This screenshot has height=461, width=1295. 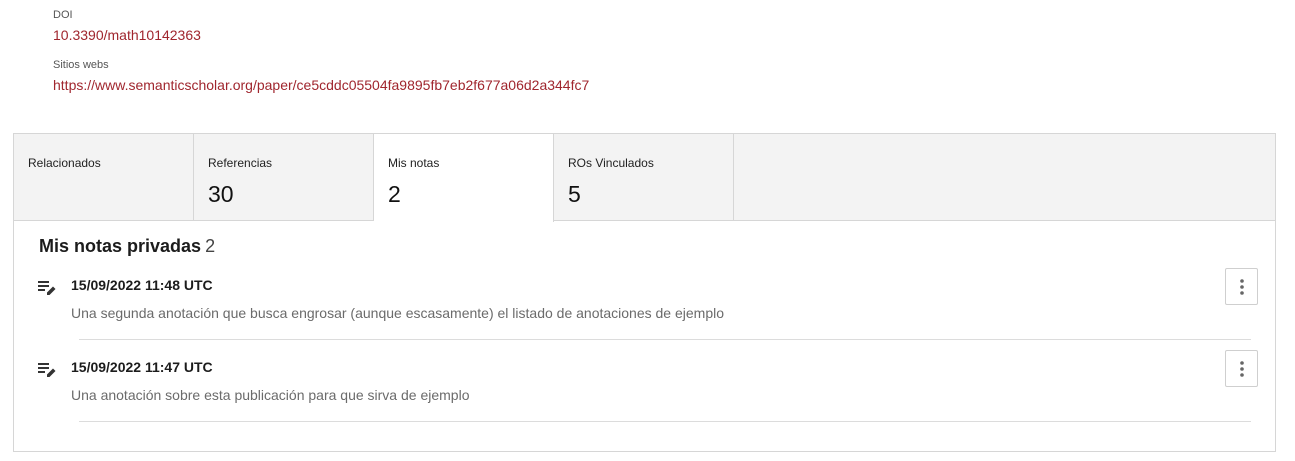 I want to click on notes-count: 2, so click(x=210, y=246).